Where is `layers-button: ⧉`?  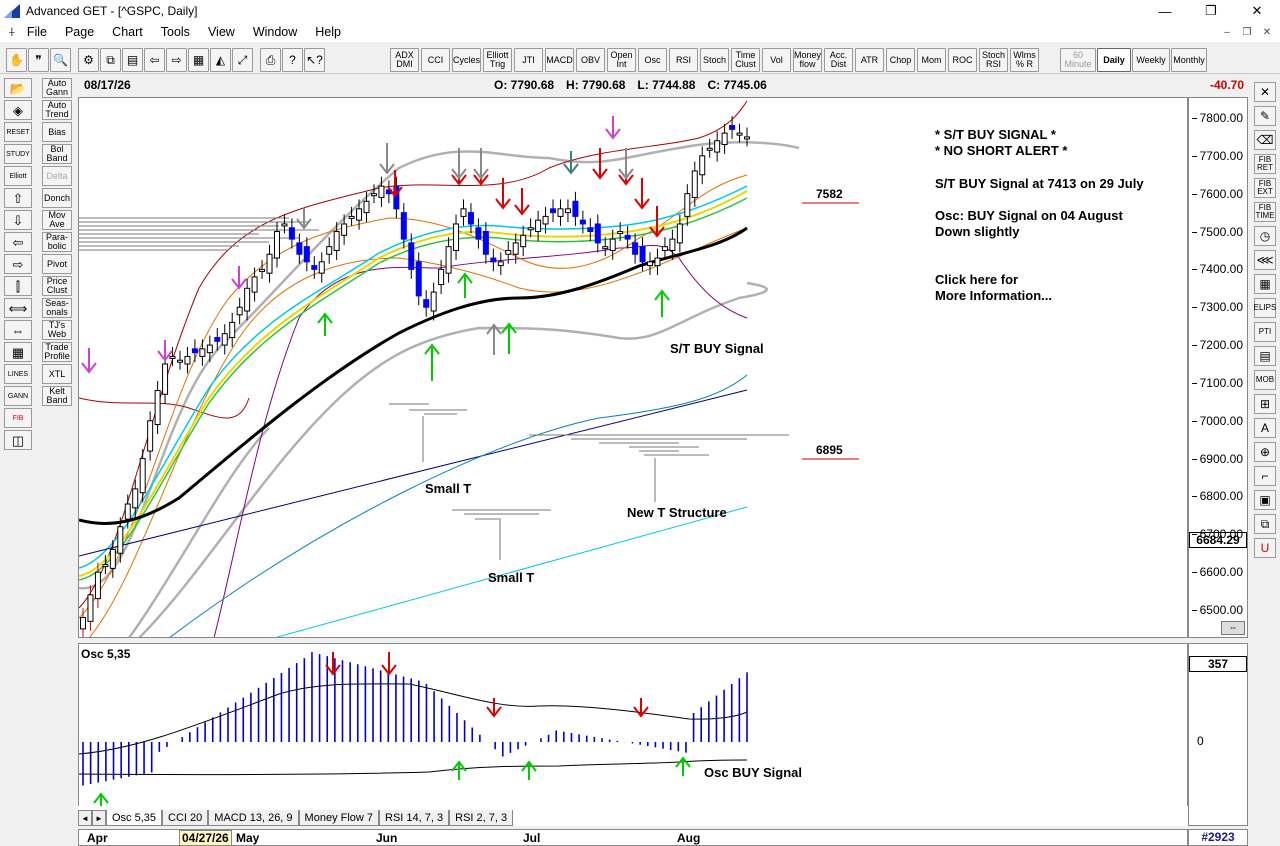
layers-button: ⧉ is located at coordinates (1265, 524).